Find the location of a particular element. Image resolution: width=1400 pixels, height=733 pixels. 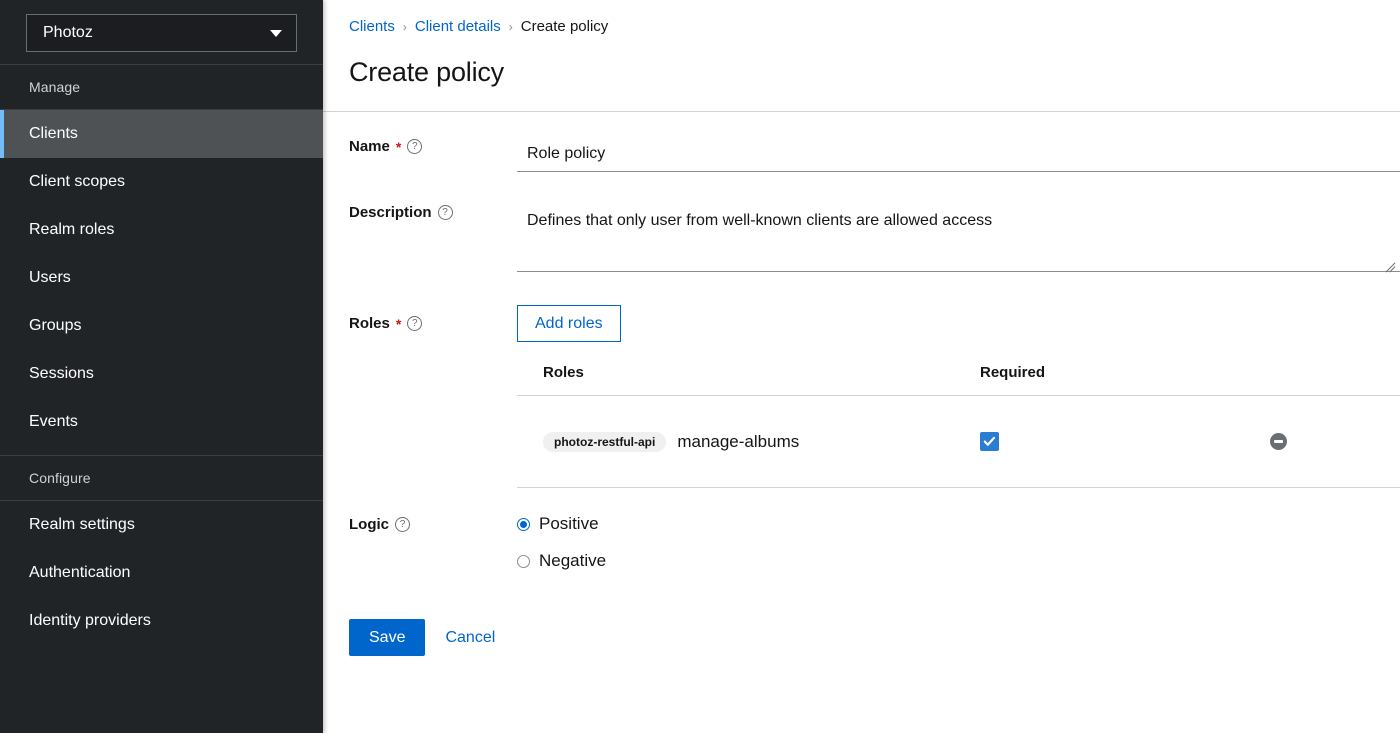

sidebar-item-label: Identity providers is located at coordinates (90, 620).